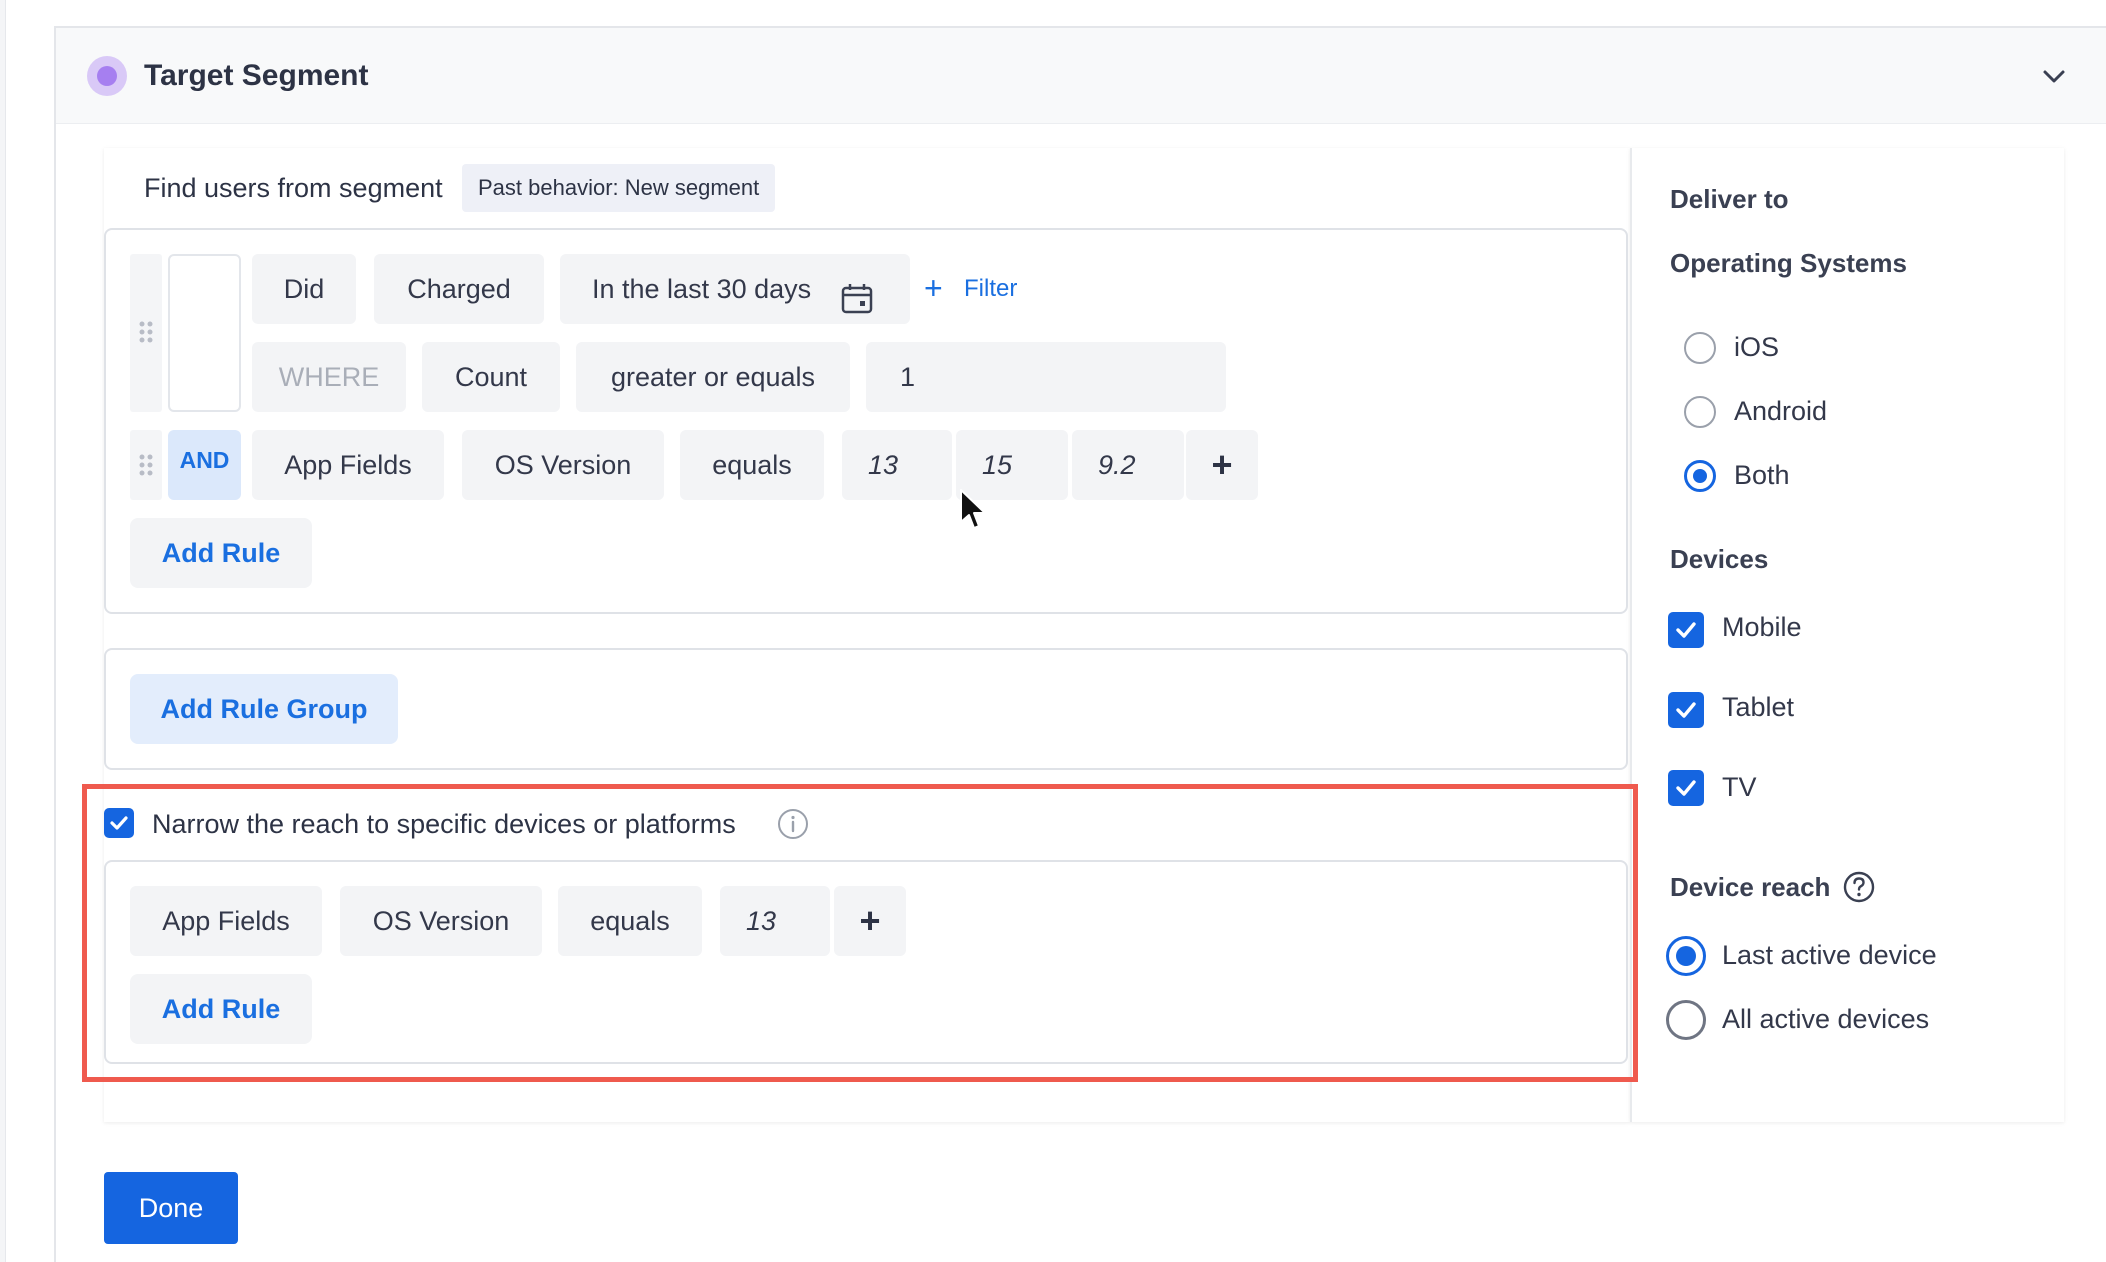 The image size is (2106, 1262). Describe the element at coordinates (264, 709) in the screenshot. I see `add-rule-group-button: Add Rule Group` at that location.